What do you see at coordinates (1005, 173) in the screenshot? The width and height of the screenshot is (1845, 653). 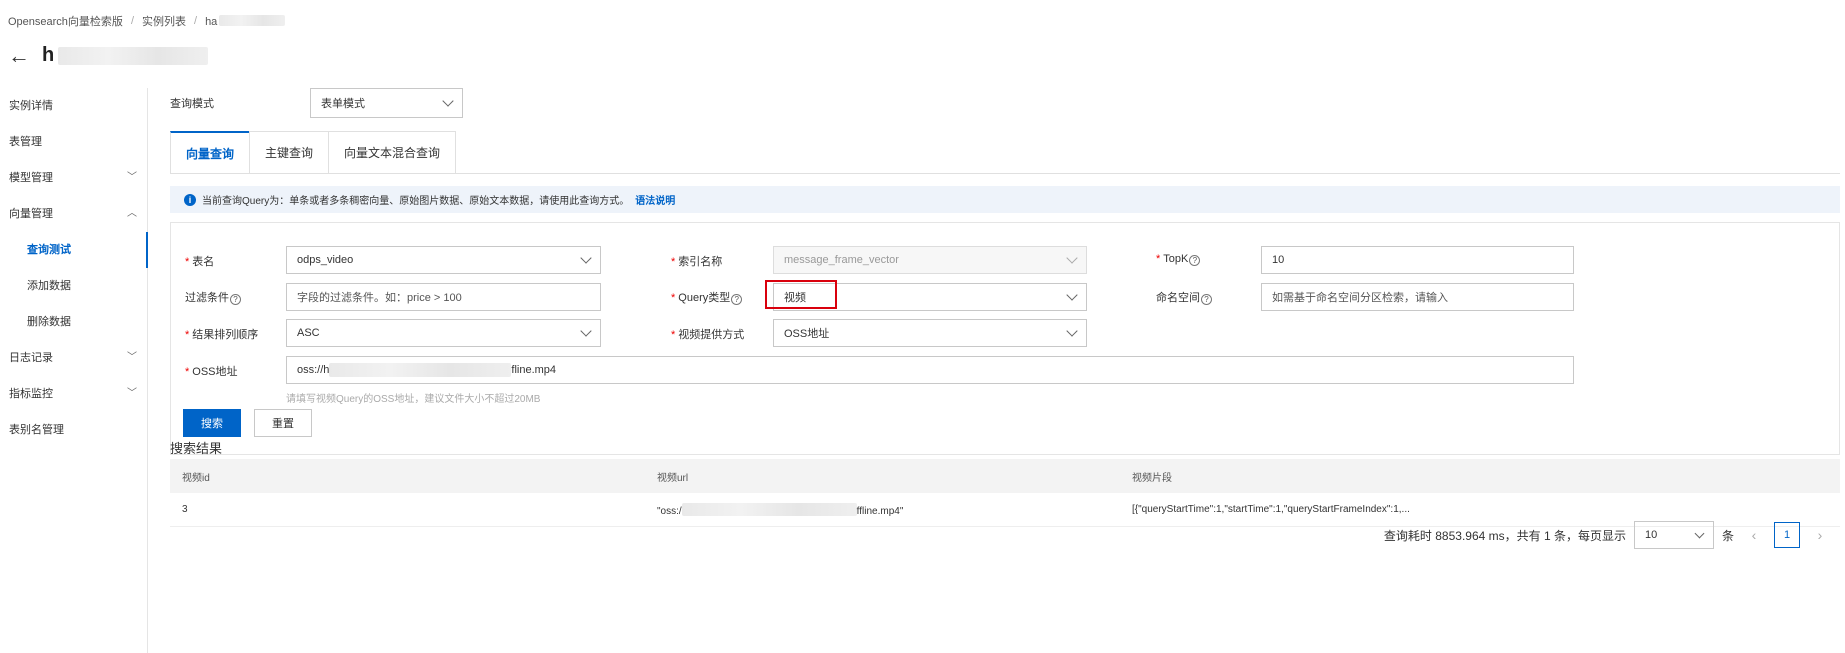 I see `tabs-divider` at bounding box center [1005, 173].